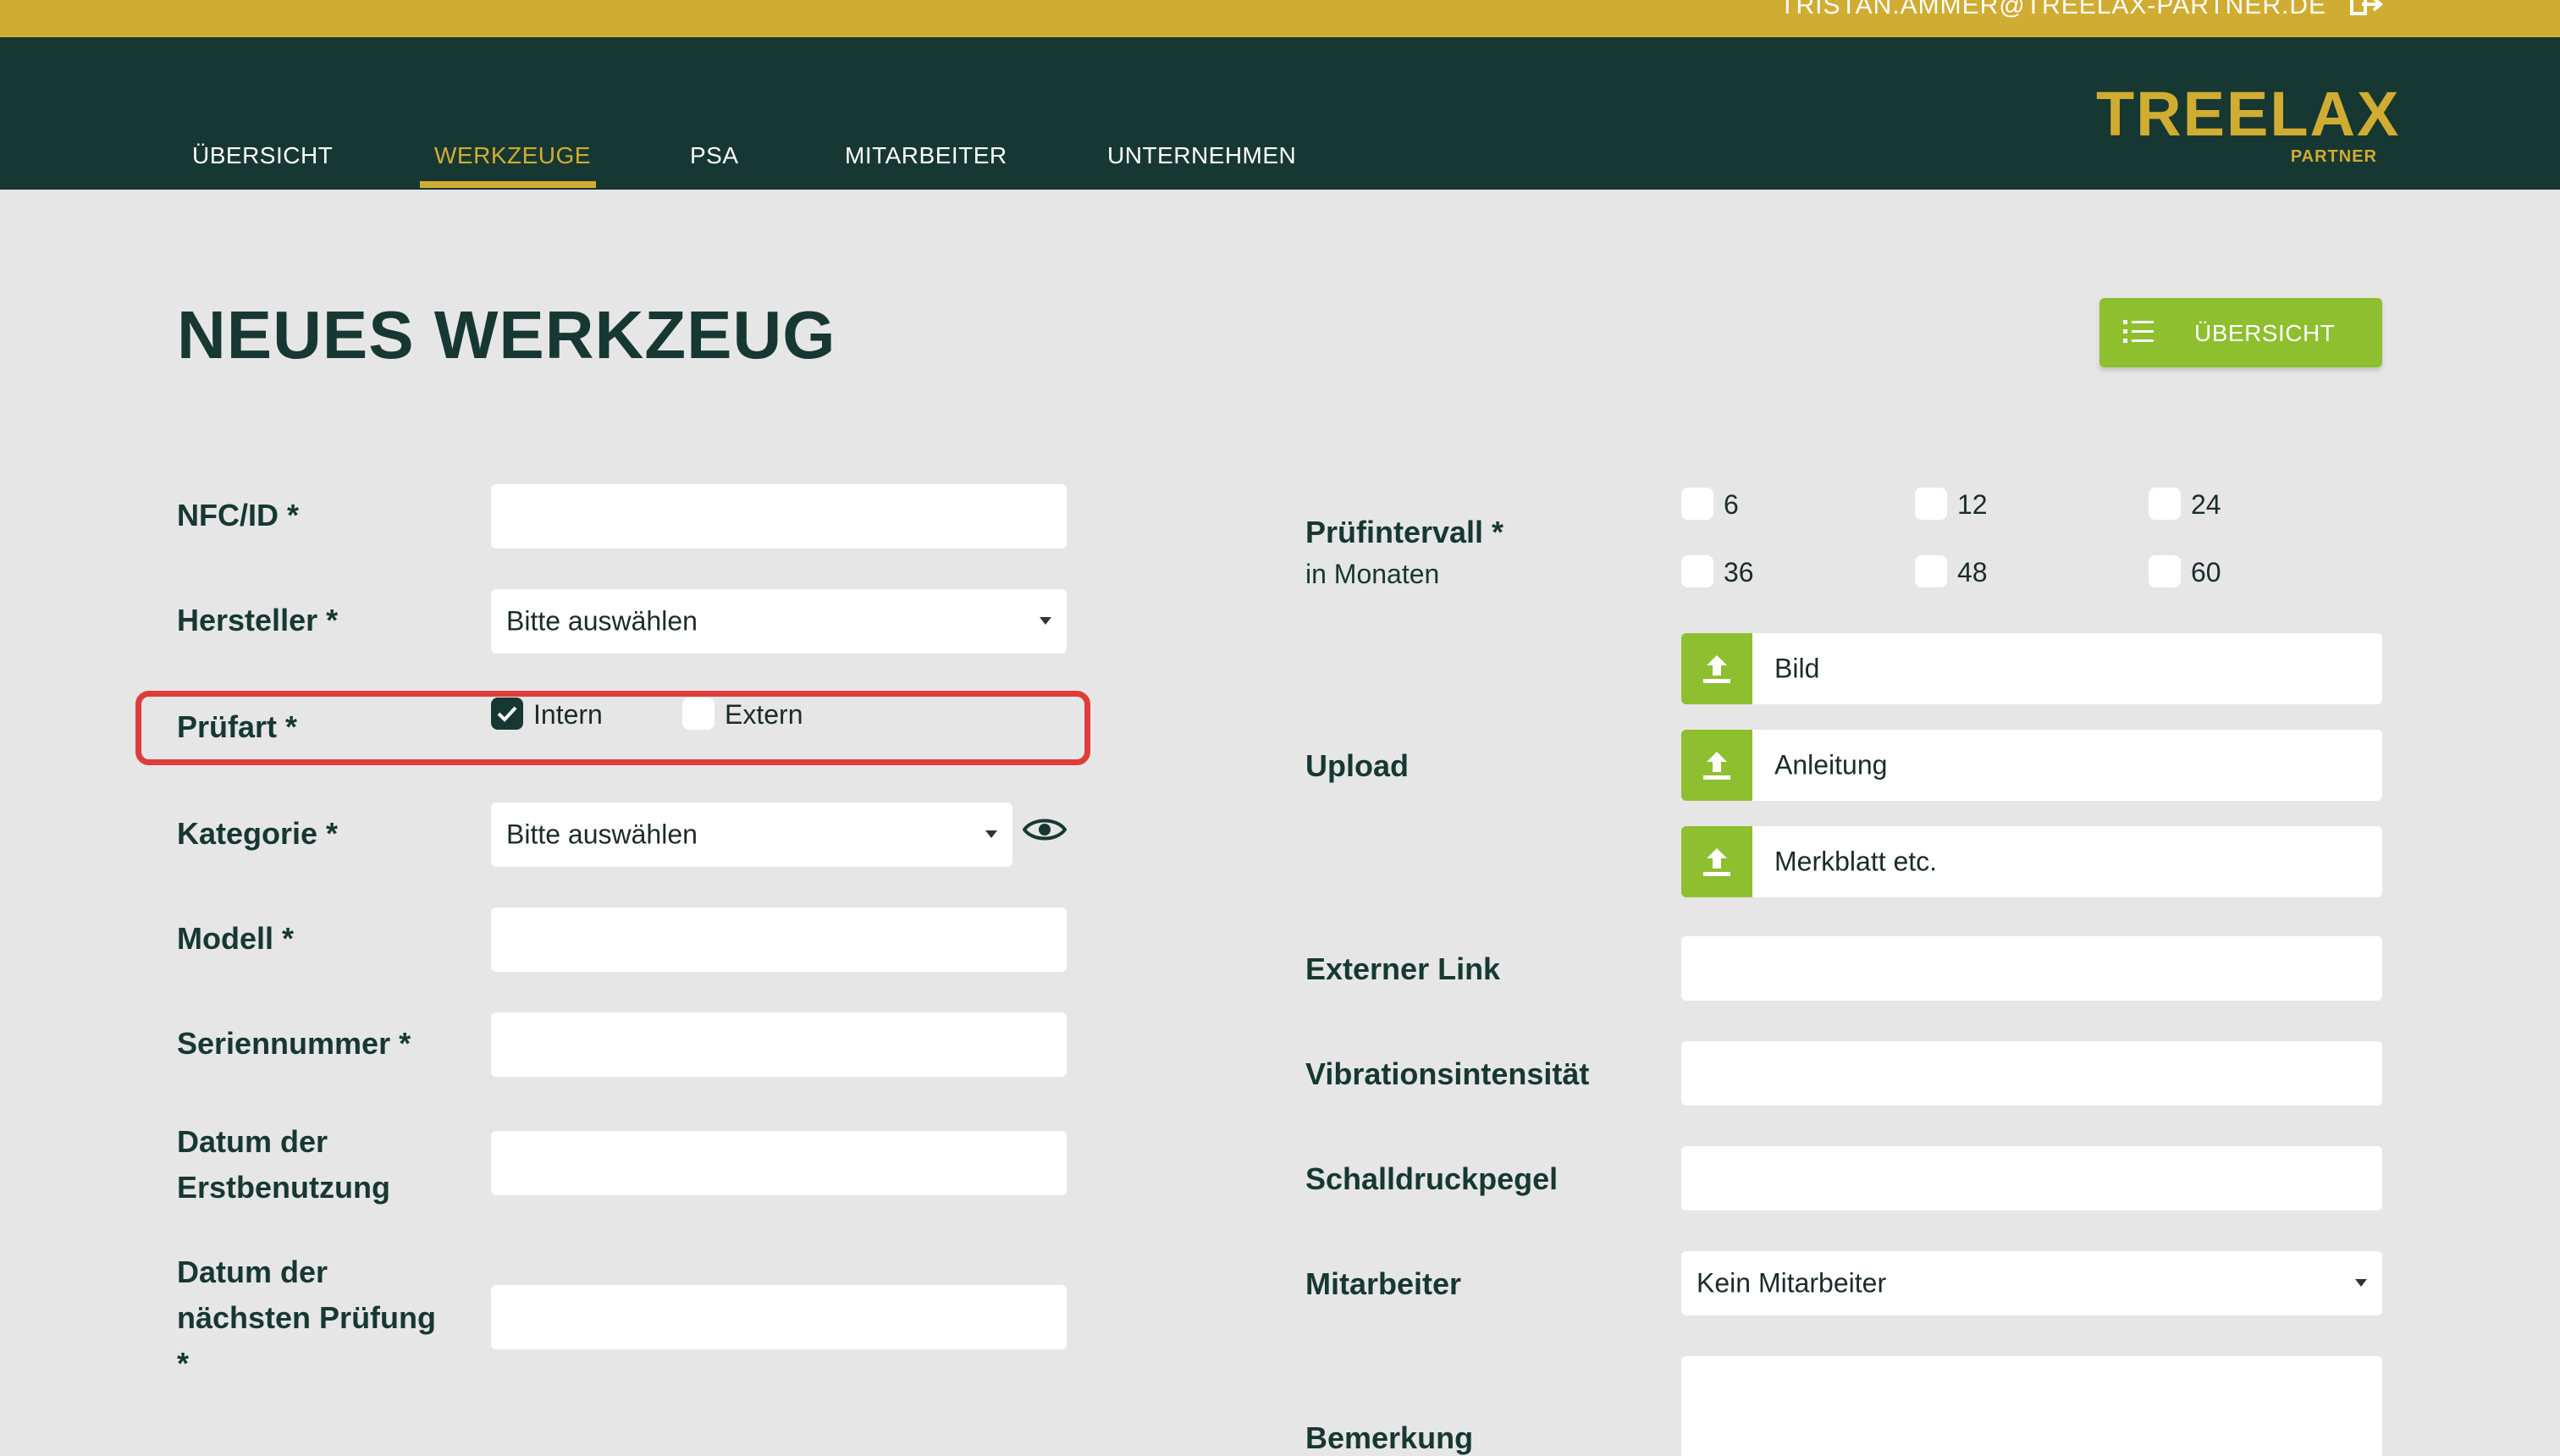 This screenshot has height=1456, width=2560. Describe the element at coordinates (751, 834) in the screenshot. I see `kategorie-select: Bitte auswählen` at that location.